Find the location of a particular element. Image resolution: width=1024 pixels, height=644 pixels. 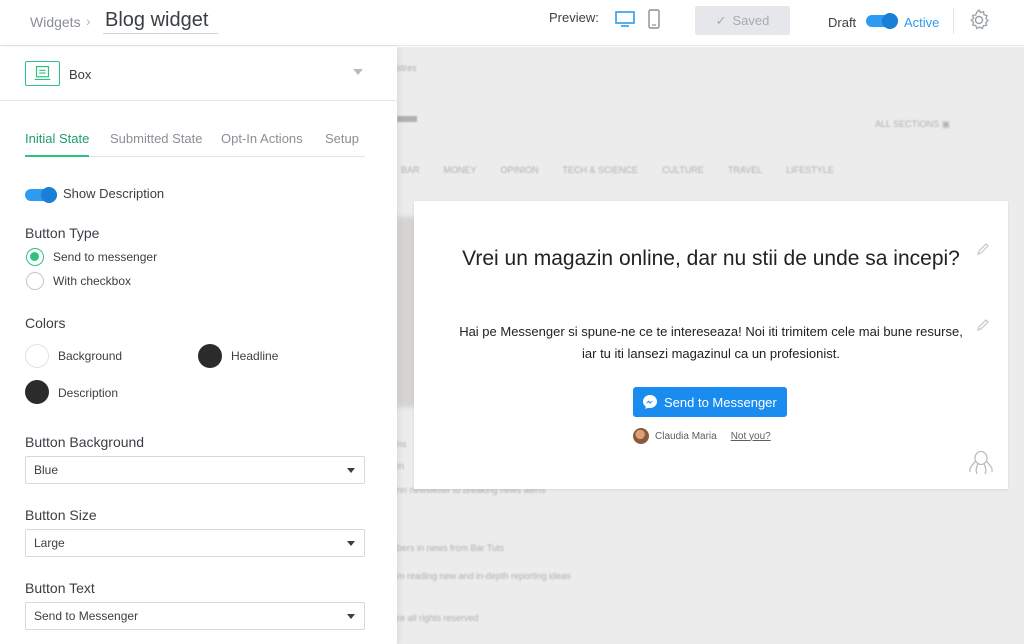

not-you-link: Not you? is located at coordinates (751, 436).